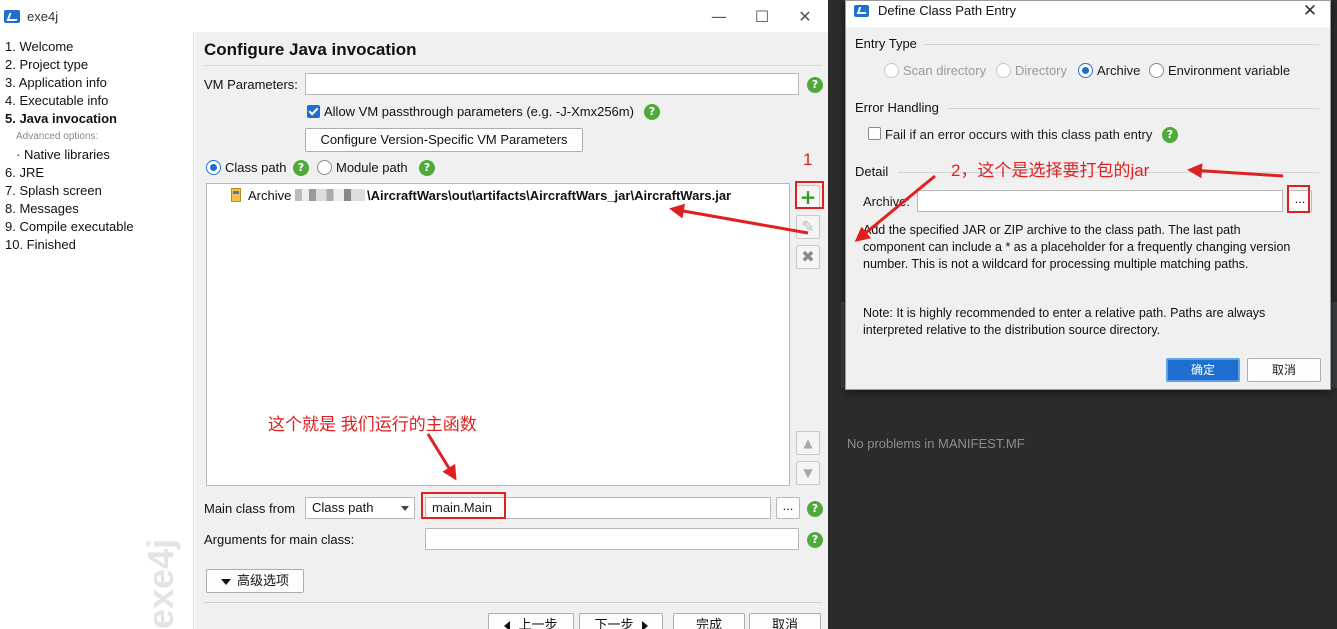 This screenshot has width=1337, height=629. What do you see at coordinates (513, 602) in the screenshot?
I see `footer-separator` at bounding box center [513, 602].